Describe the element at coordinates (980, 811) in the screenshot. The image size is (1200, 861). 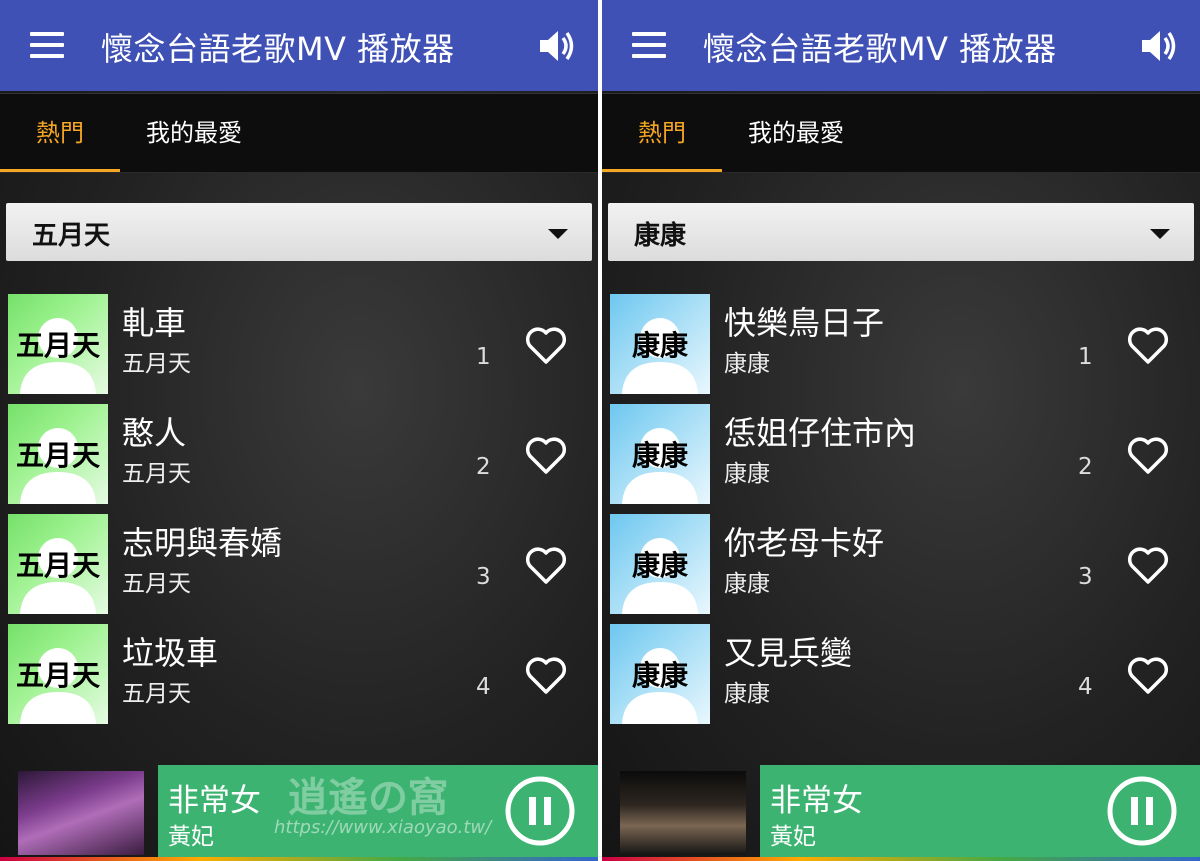
I see `now-playing-info: 非常女 黃妃` at that location.